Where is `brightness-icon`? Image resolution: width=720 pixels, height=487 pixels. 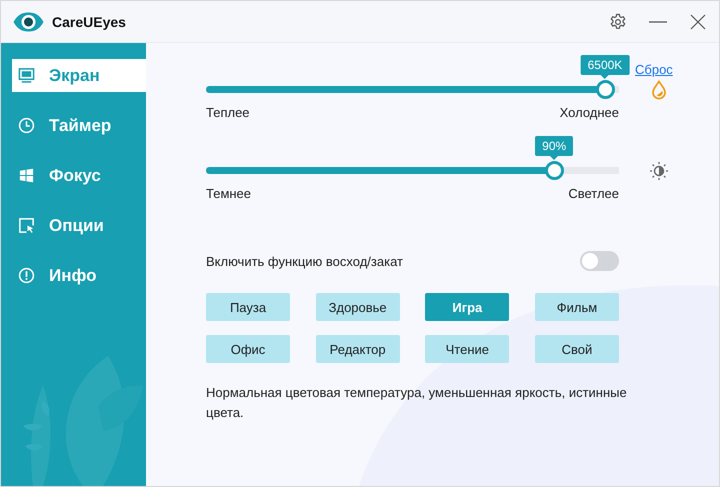 brightness-icon is located at coordinates (659, 171).